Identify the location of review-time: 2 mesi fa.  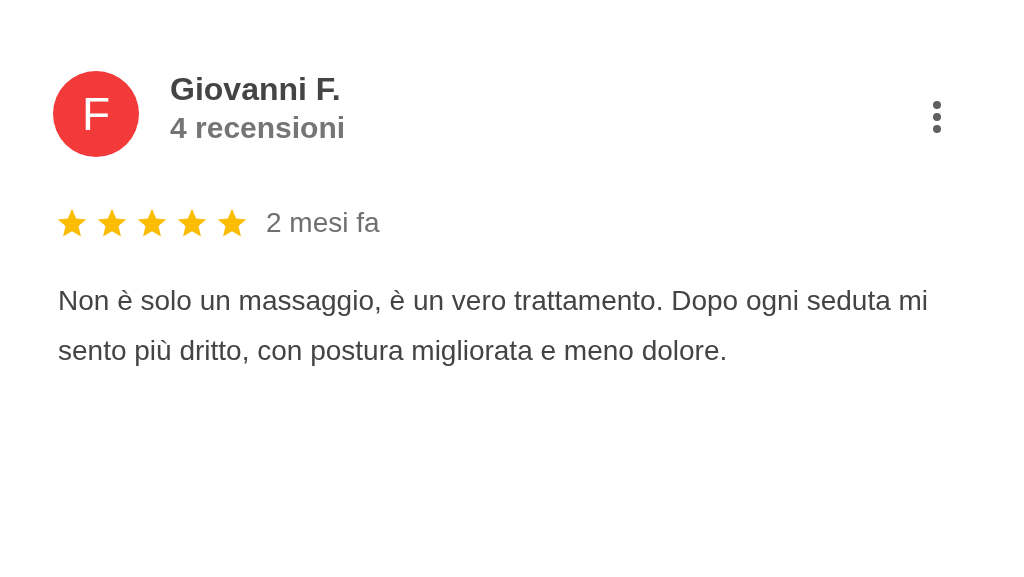
(323, 223).